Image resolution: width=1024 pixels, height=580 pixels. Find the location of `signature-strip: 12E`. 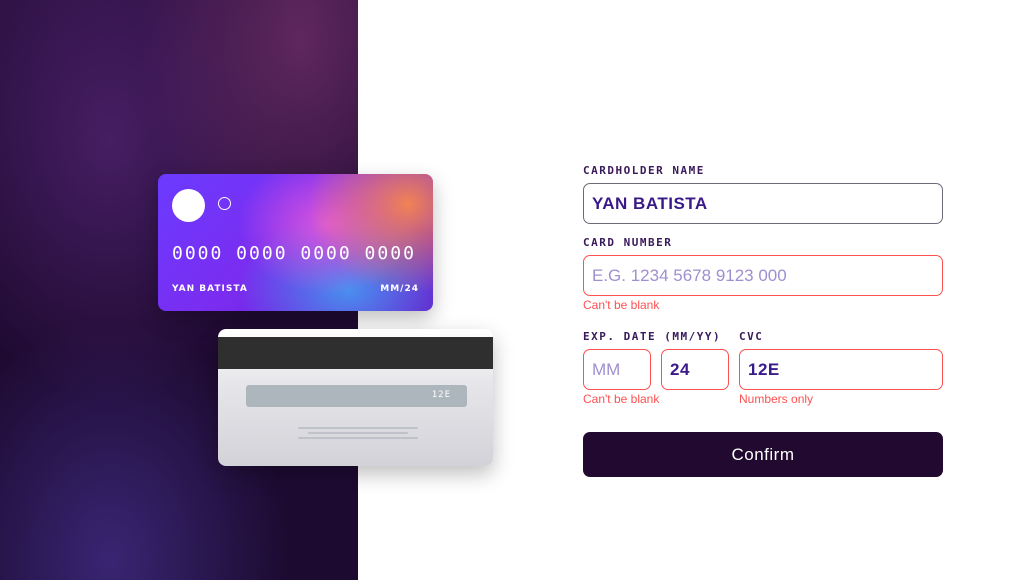

signature-strip: 12E is located at coordinates (356, 396).